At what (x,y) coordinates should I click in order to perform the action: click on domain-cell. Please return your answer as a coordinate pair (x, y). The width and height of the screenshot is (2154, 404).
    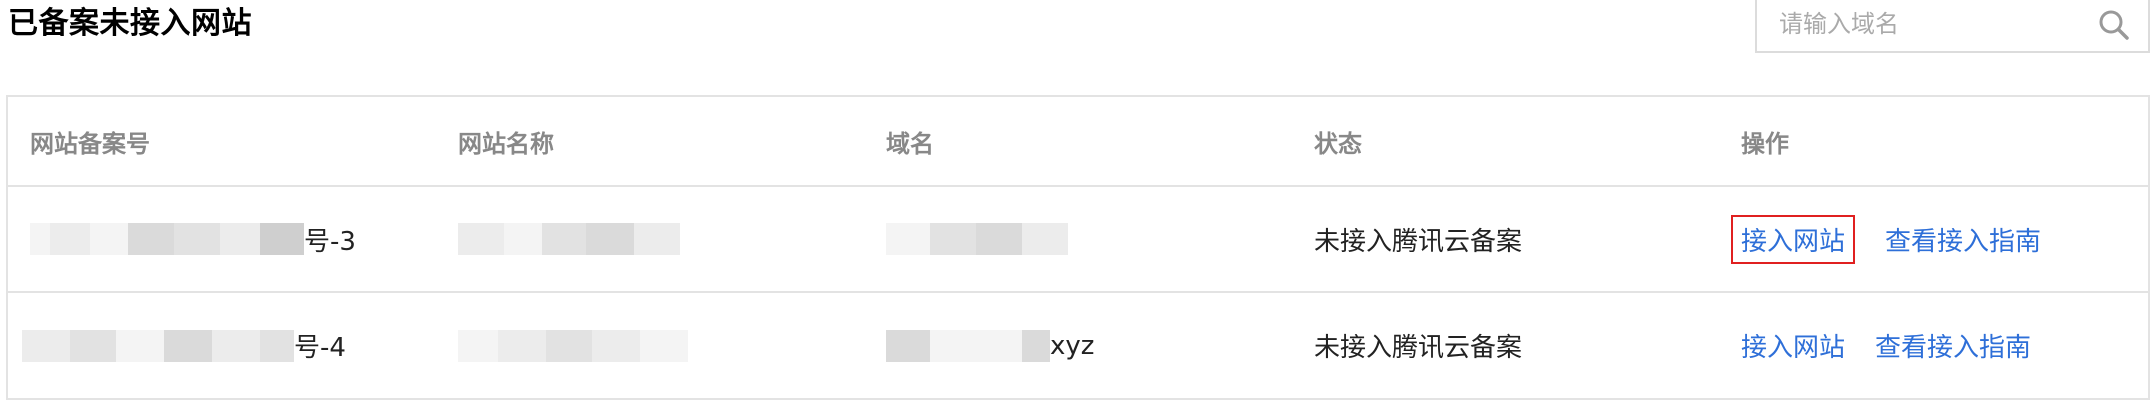
    Looking at the image, I should click on (977, 239).